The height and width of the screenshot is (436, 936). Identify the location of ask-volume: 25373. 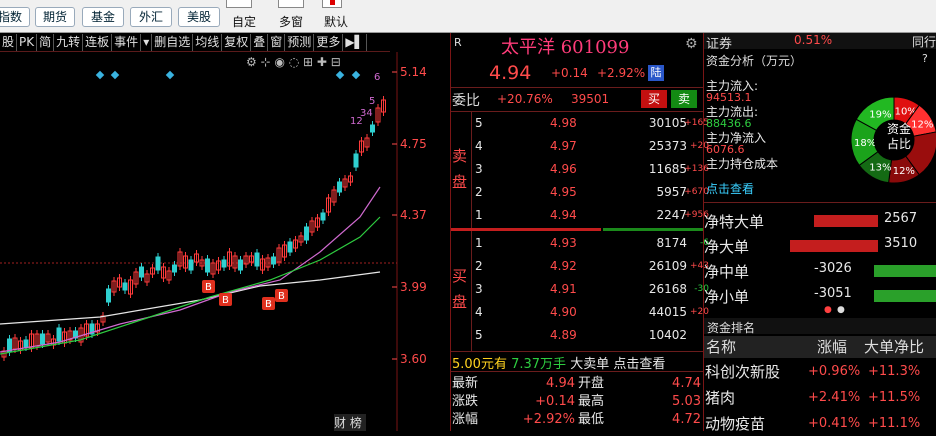
(667, 146).